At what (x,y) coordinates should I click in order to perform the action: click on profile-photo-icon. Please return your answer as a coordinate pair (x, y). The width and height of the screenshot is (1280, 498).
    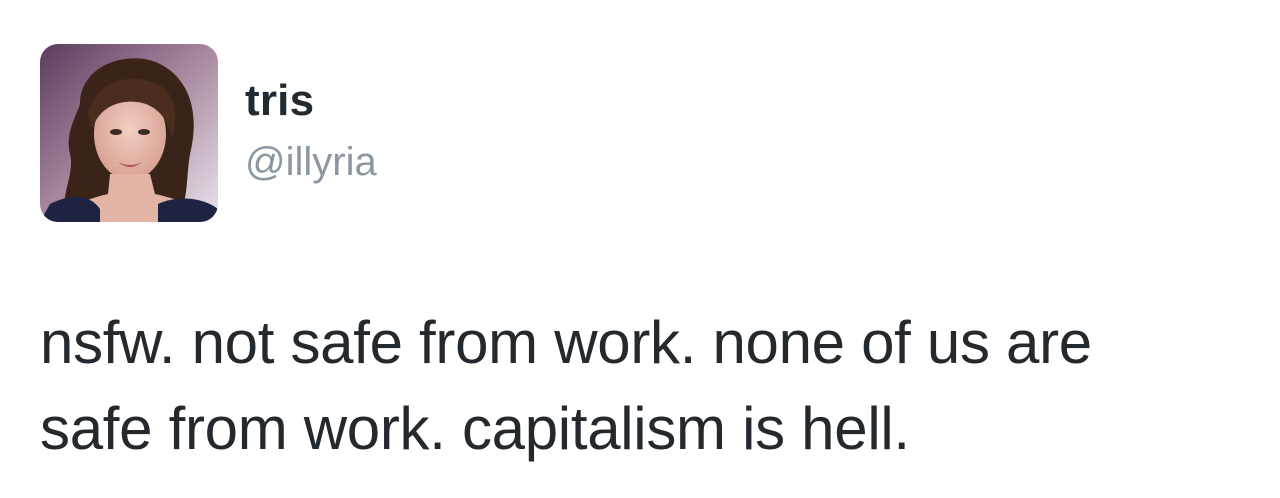
    Looking at the image, I should click on (129, 133).